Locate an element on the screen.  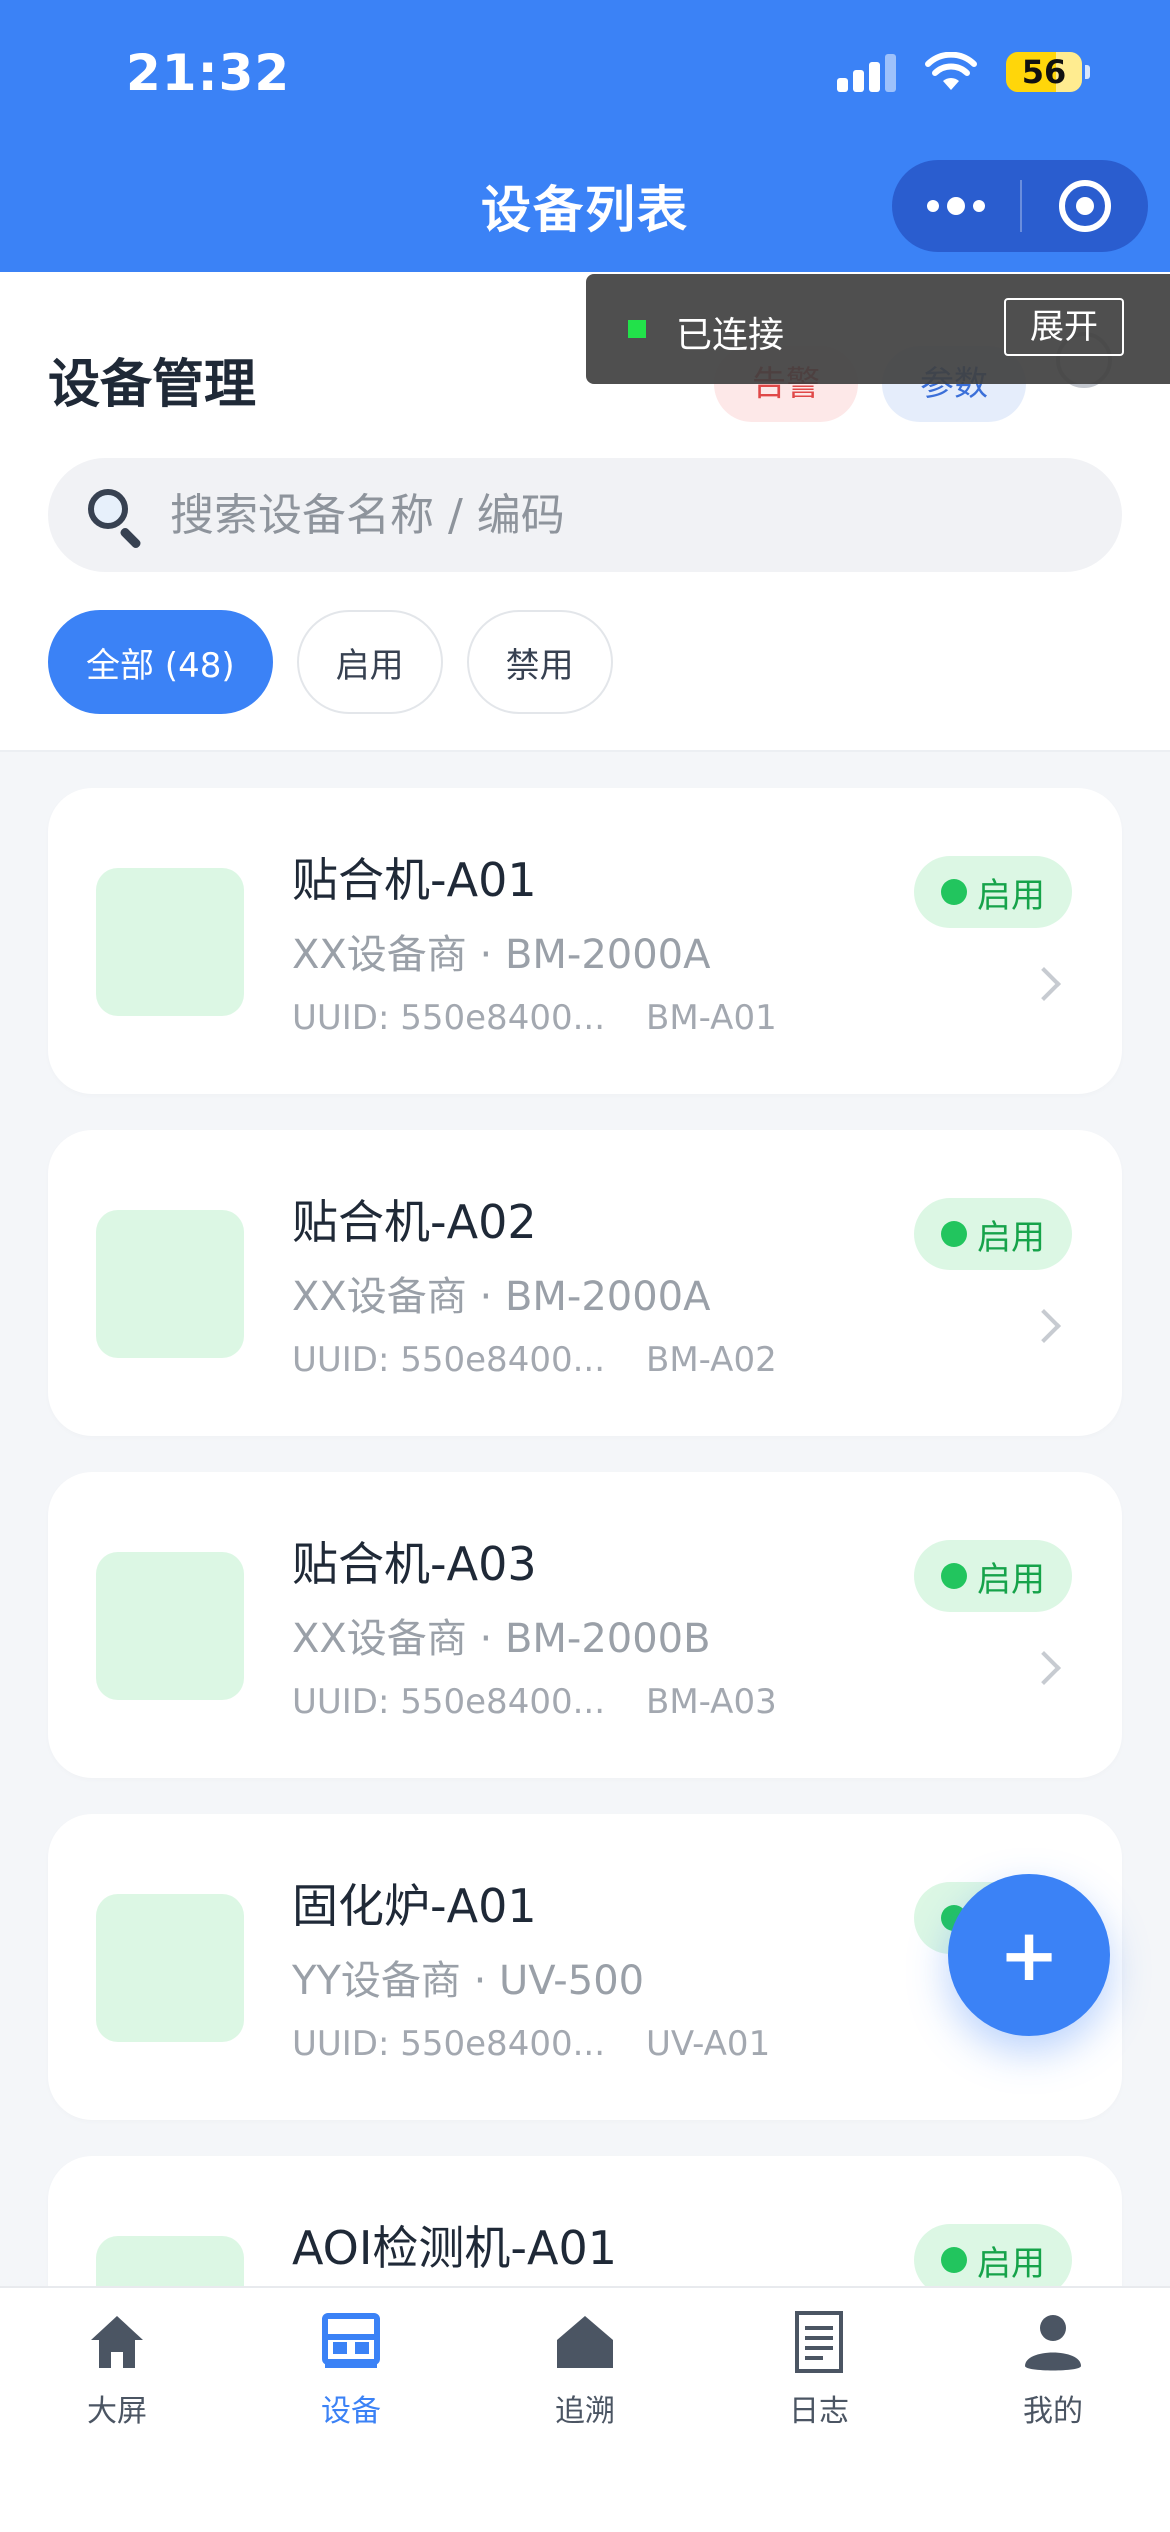
wifi-icon is located at coordinates (951, 71).